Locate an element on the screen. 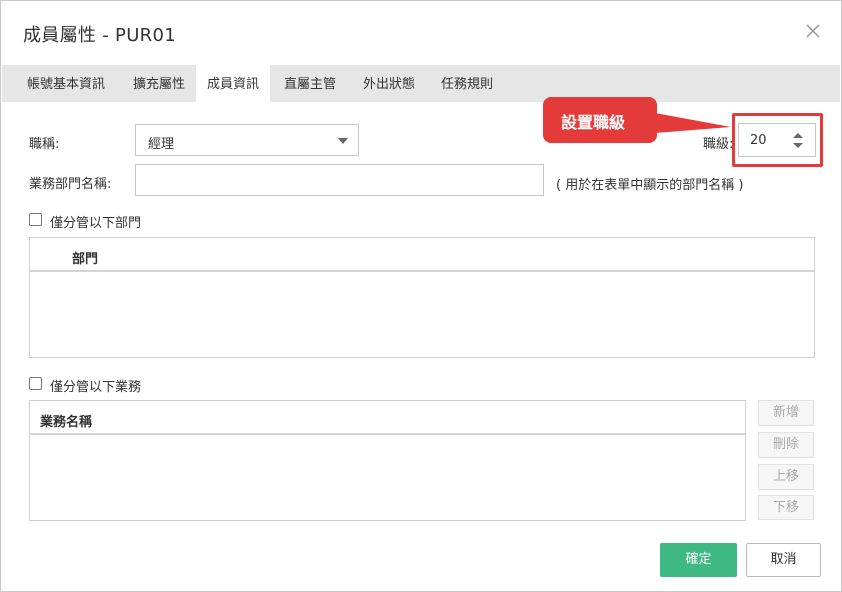 Image resolution: width=842 pixels, height=592 pixels. dept-name-hint: ( 用於在表單中顯示的部門名稱 ) is located at coordinates (650, 185).